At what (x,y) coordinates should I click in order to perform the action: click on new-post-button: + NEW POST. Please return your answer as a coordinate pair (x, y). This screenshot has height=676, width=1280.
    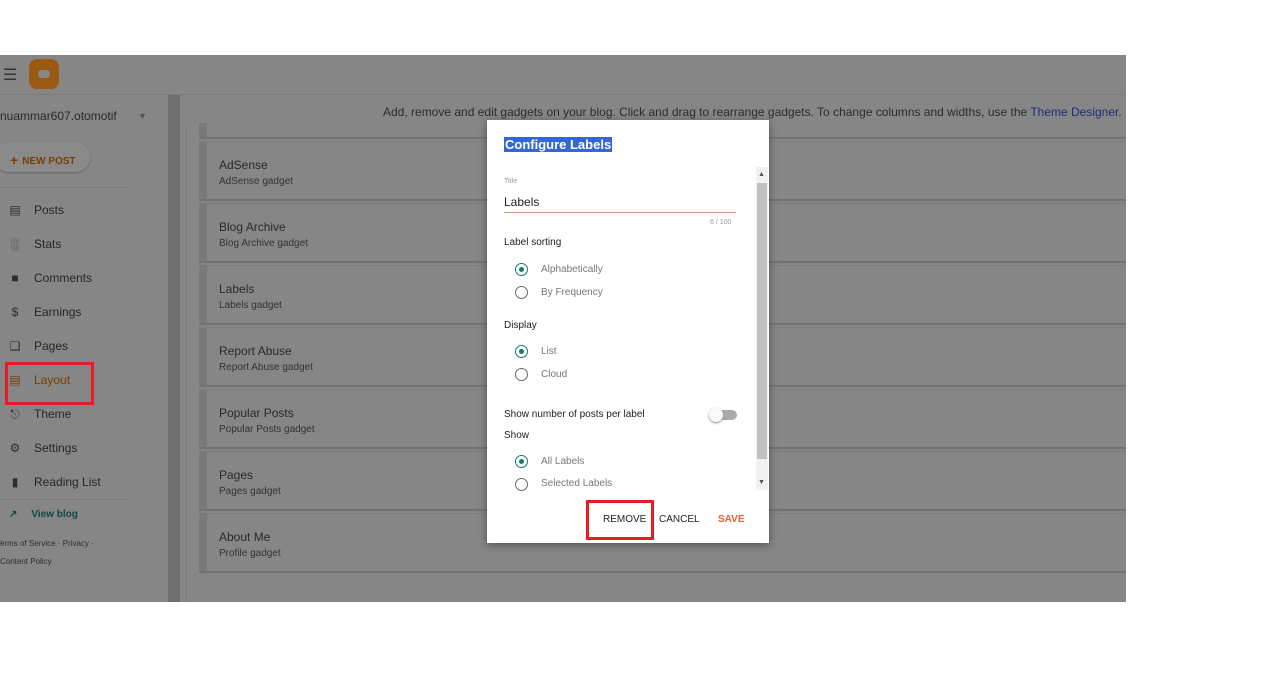
    Looking at the image, I should click on (45, 157).